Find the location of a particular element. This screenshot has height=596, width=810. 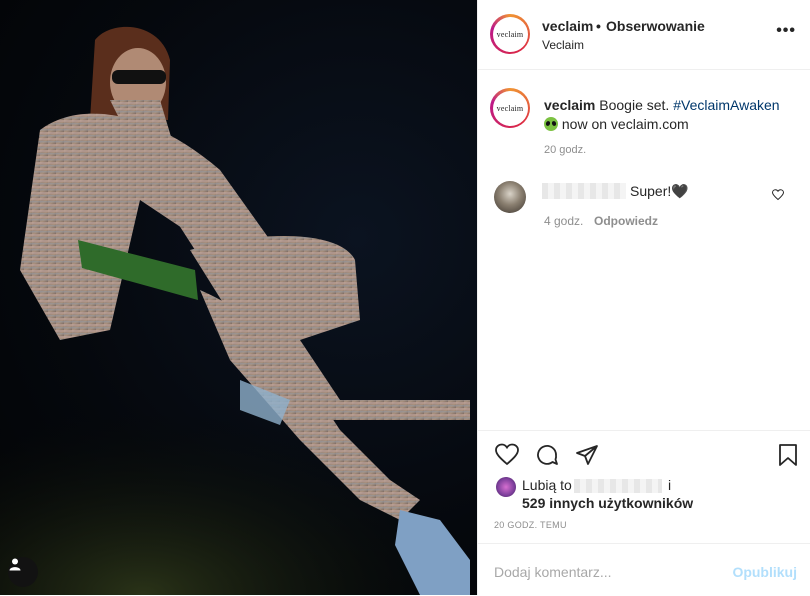

user-icon is located at coordinates (15, 564).